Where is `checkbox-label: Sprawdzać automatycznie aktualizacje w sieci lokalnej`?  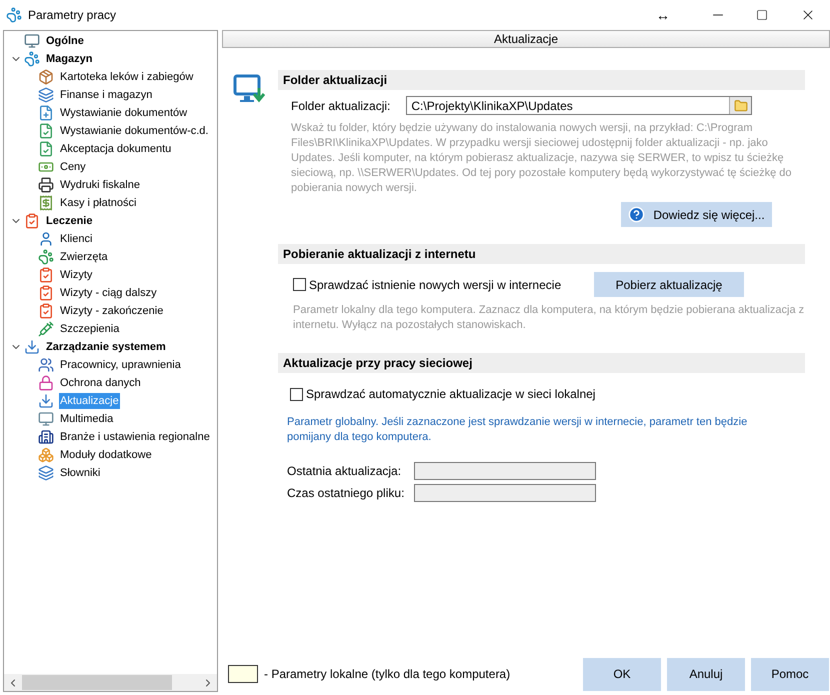 checkbox-label: Sprawdzać automatycznie aktualizacje w sieci lokalnej is located at coordinates (451, 394).